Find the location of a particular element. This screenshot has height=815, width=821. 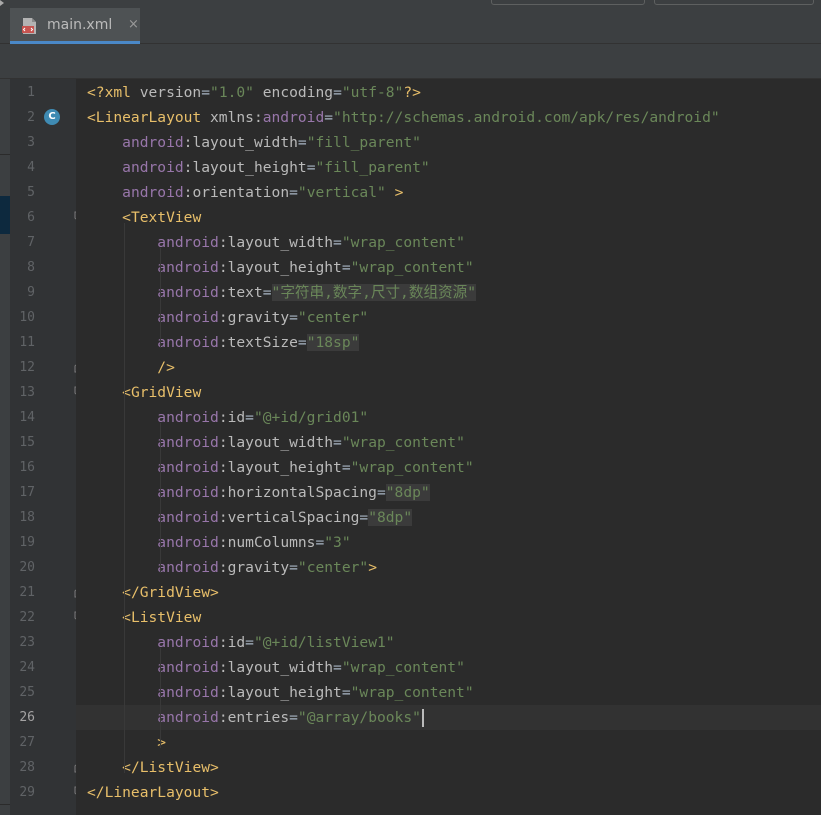

code-line: android:verticalSpacing="8dp" is located at coordinates (250, 517).